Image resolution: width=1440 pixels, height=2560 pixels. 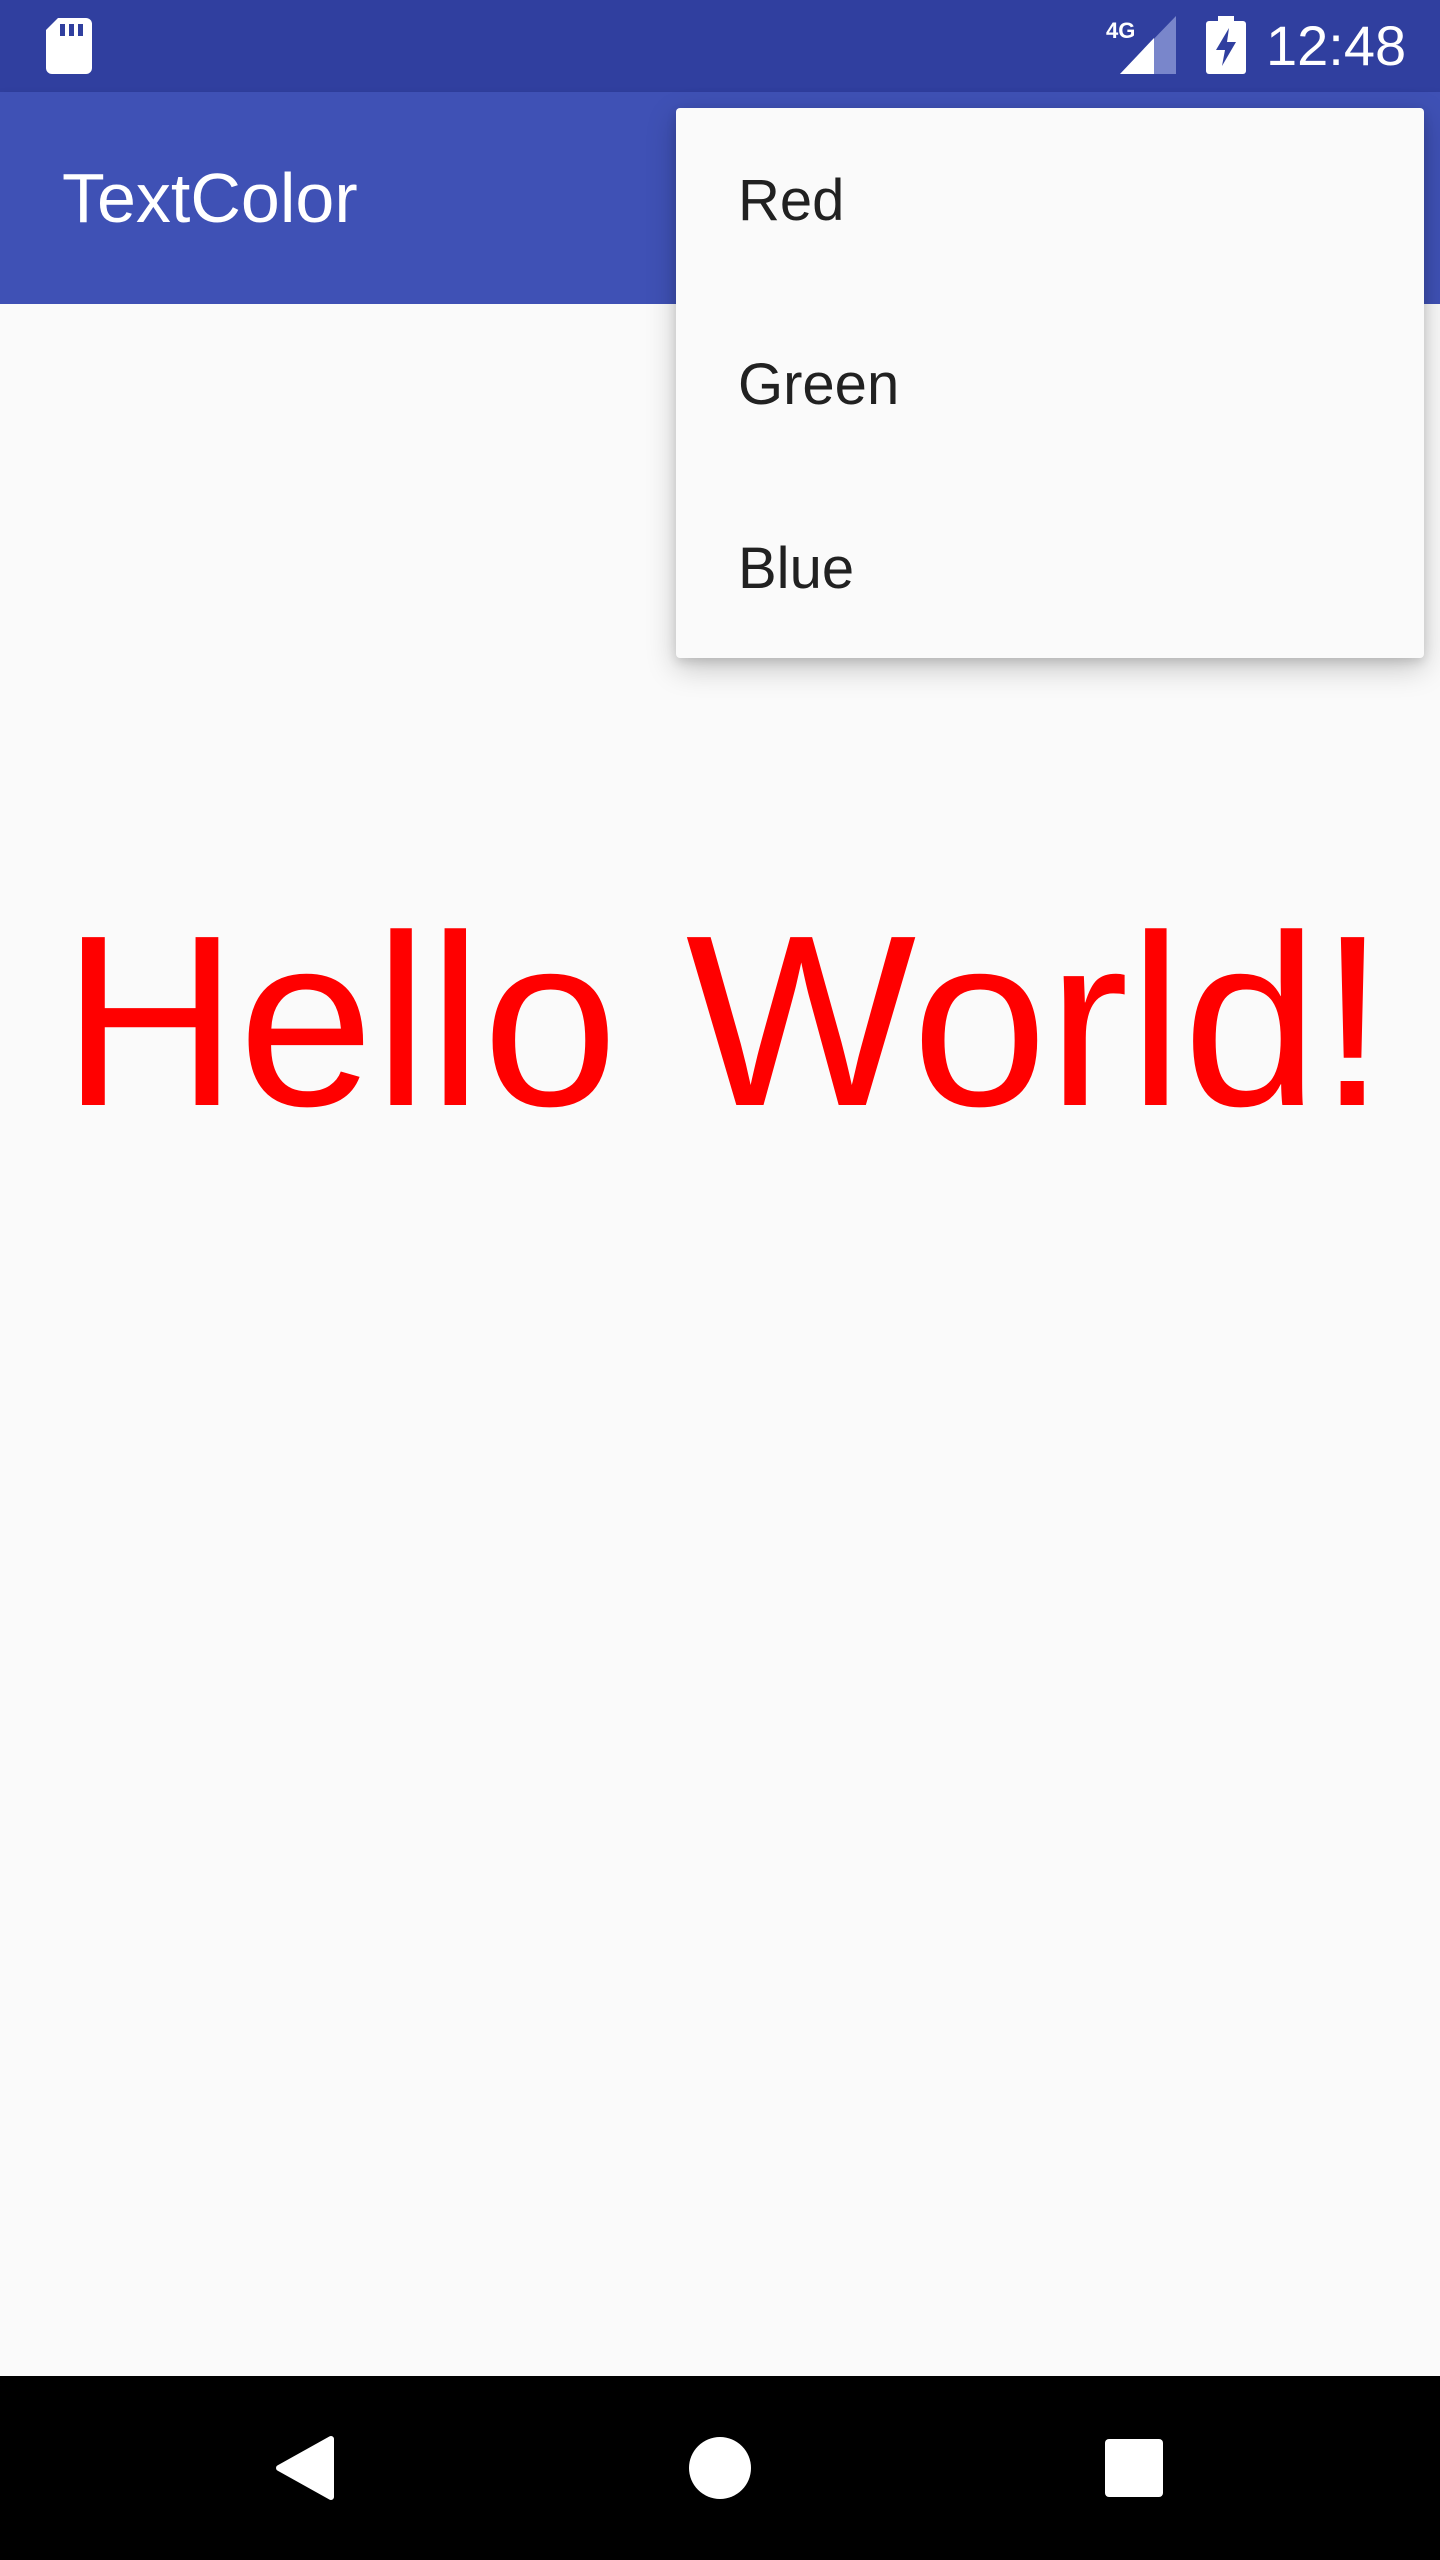 What do you see at coordinates (1050, 200) in the screenshot?
I see `menu-item-red: Red` at bounding box center [1050, 200].